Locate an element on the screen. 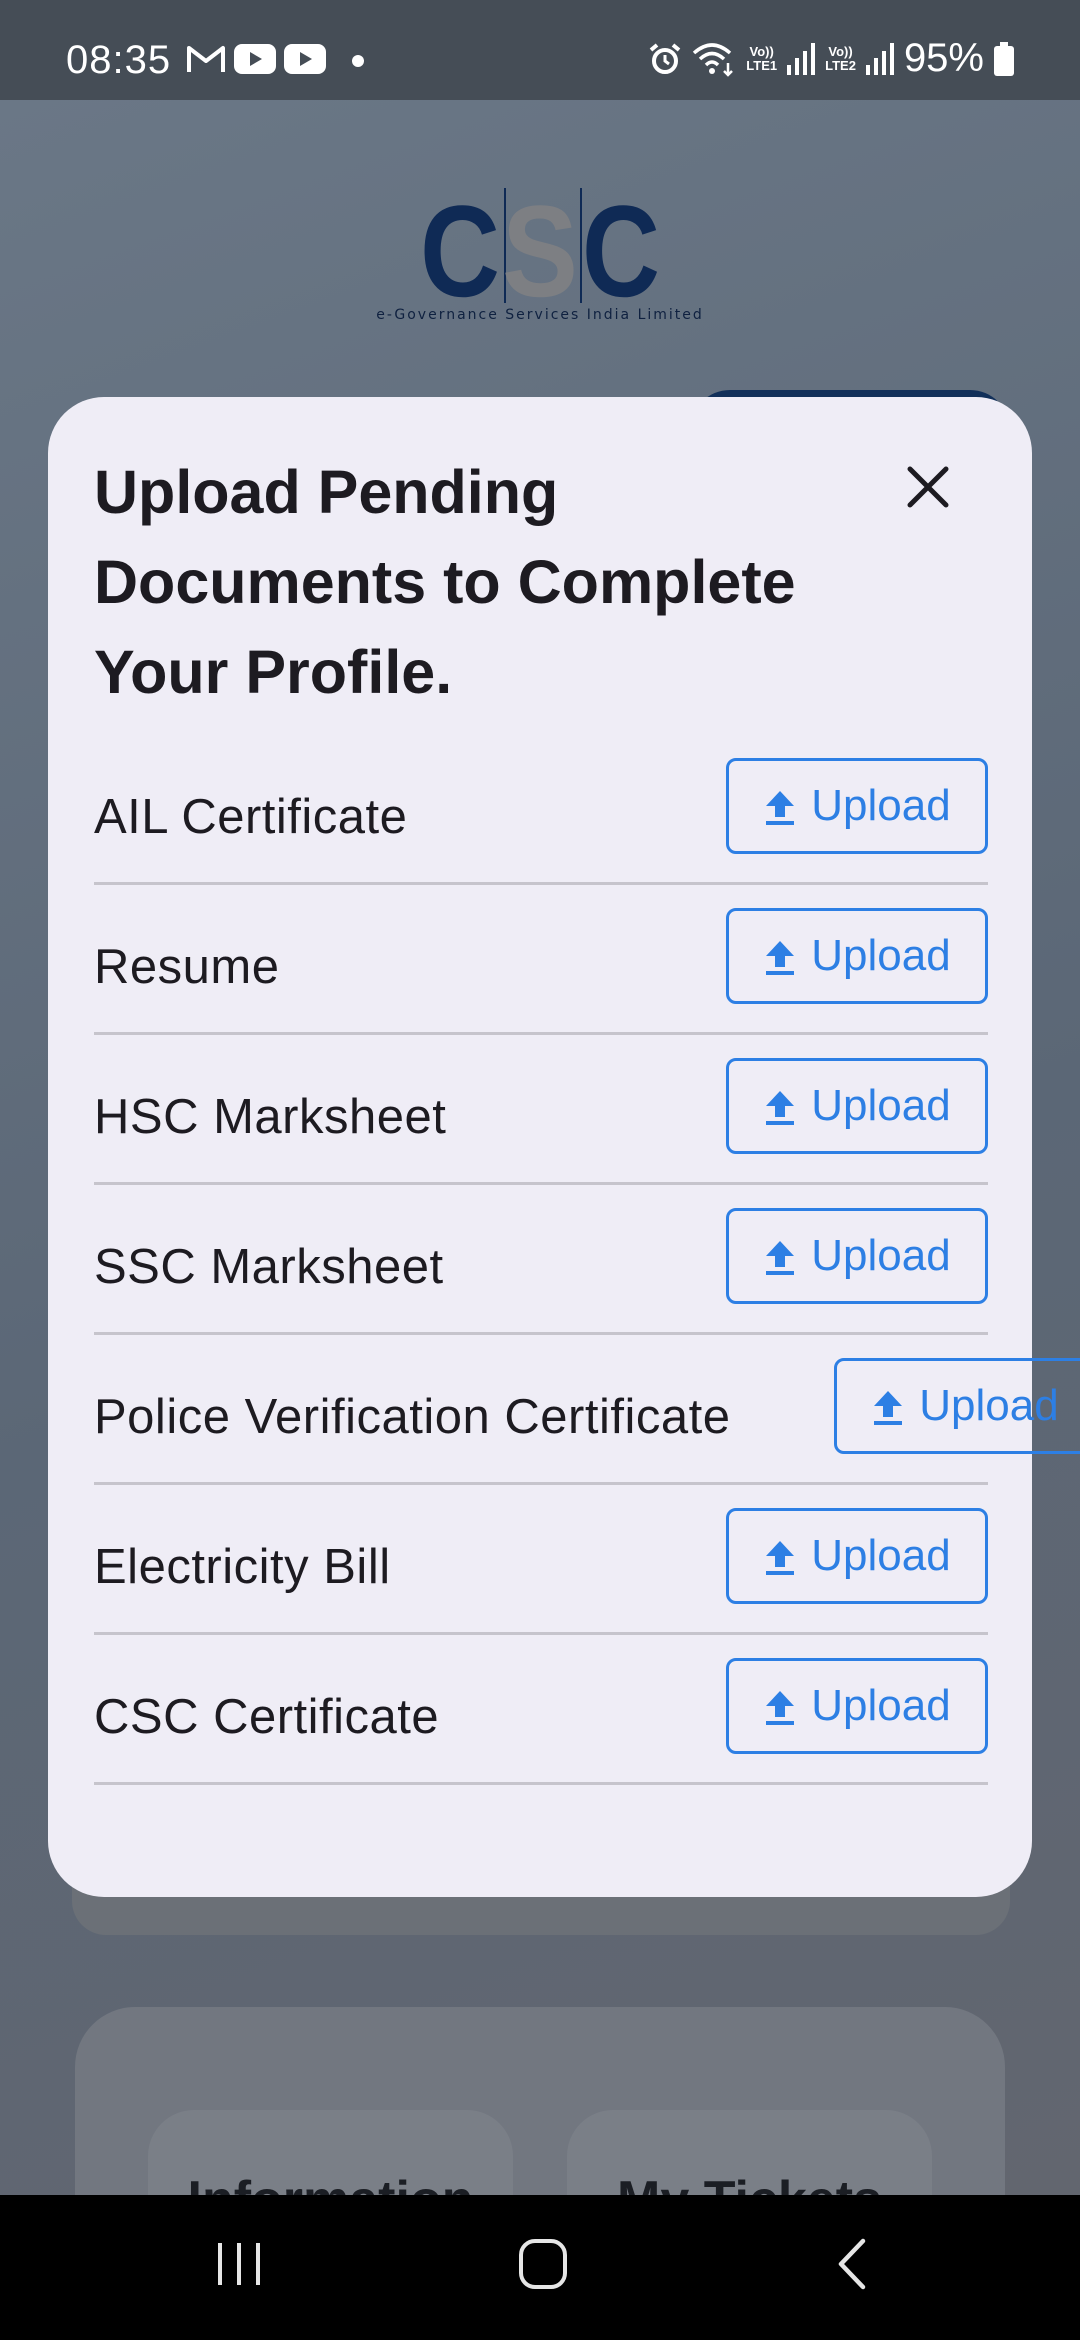  list-item: SSC Marksheet Upload is located at coordinates (541, 1260).